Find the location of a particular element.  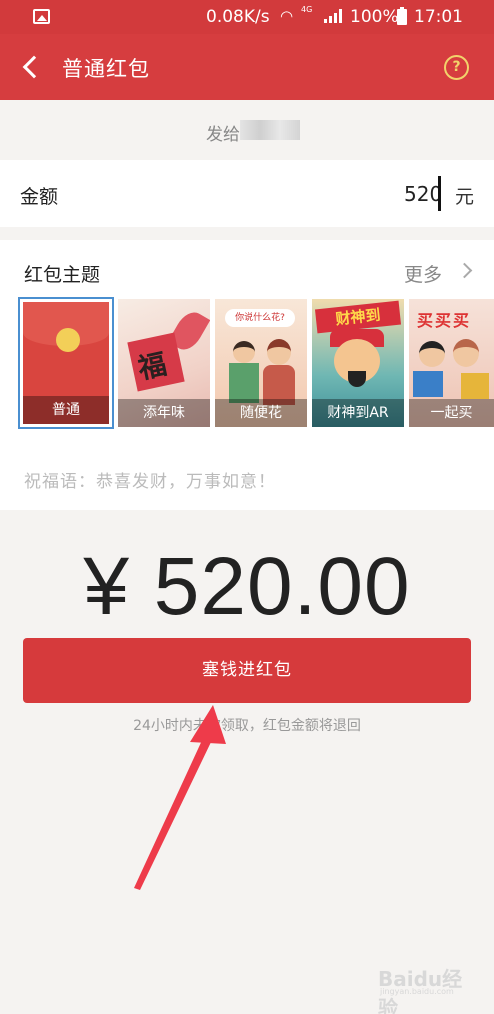

clock: 17:01 is located at coordinates (438, 17).